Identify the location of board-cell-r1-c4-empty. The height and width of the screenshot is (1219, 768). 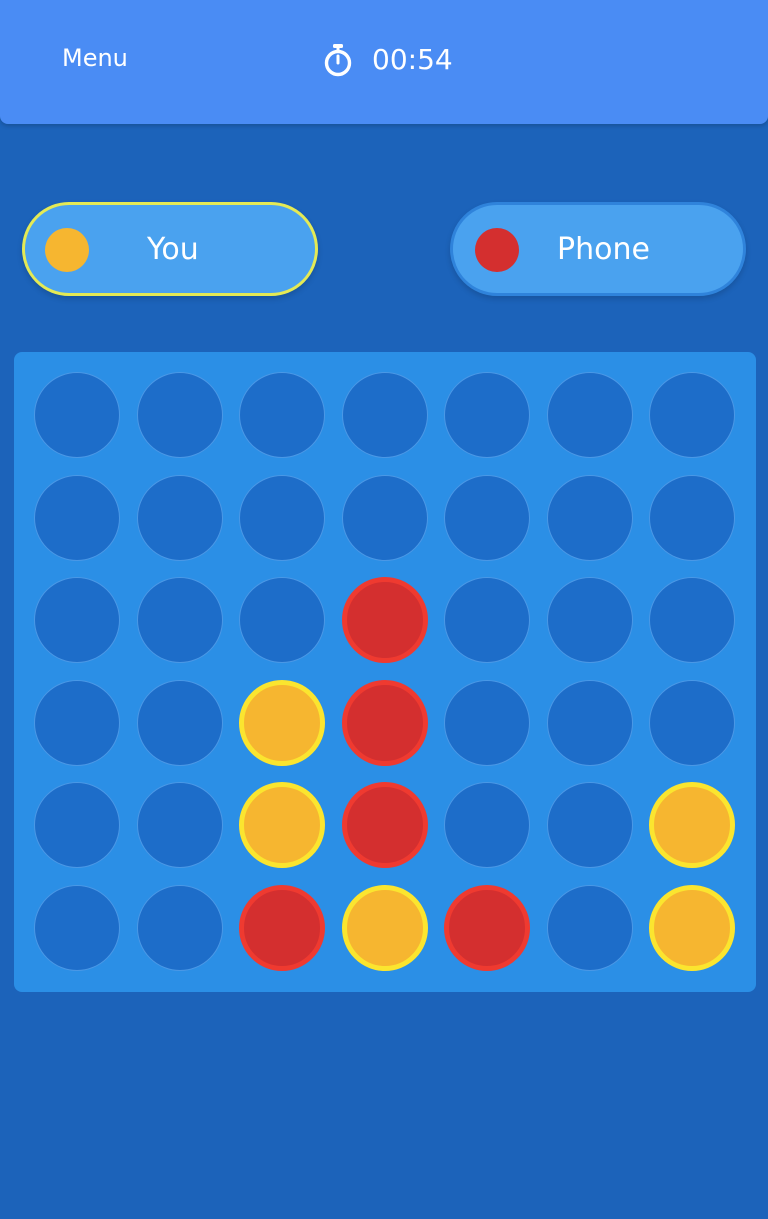
(384, 415).